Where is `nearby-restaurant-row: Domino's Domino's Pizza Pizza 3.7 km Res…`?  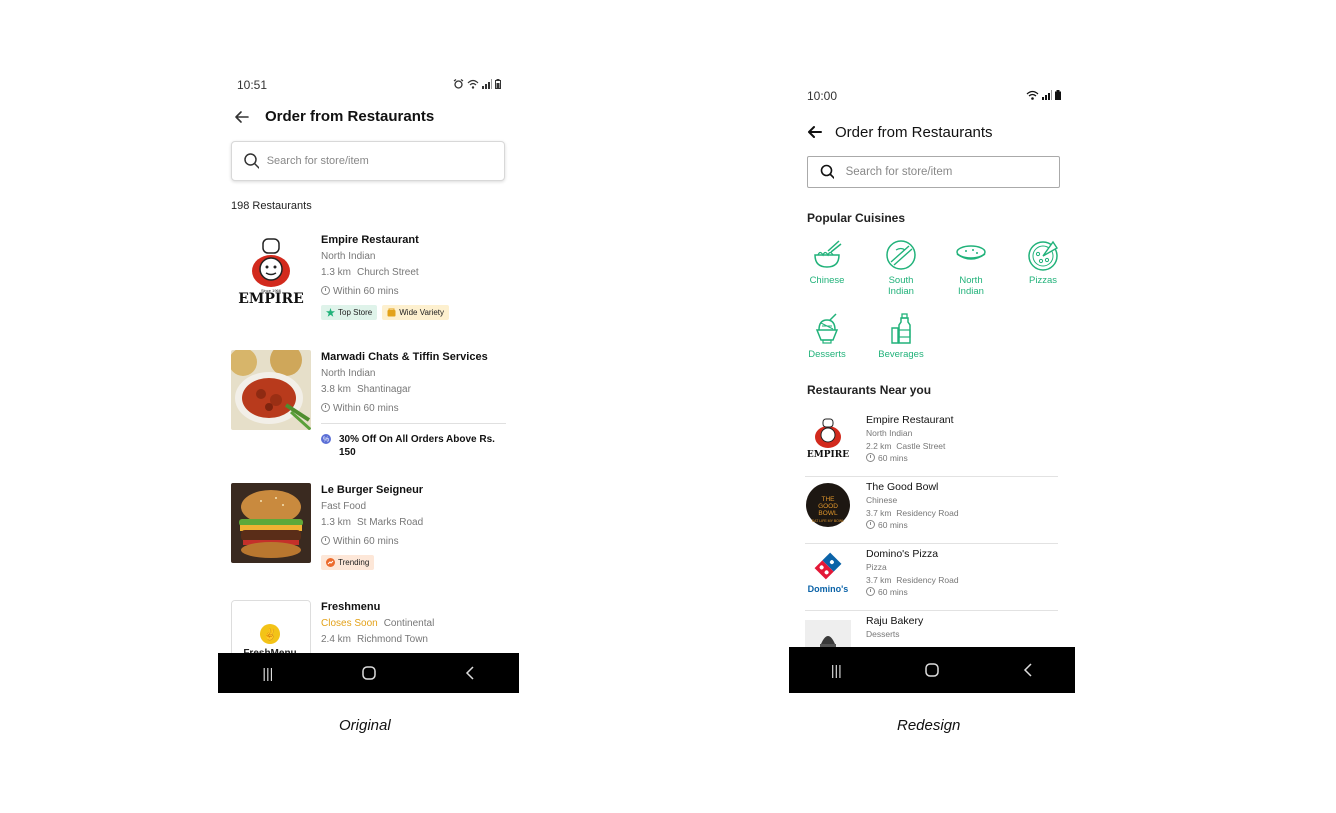 nearby-restaurant-row: Domino's Domino's Pizza Pizza 3.7 km Res… is located at coordinates (931, 577).